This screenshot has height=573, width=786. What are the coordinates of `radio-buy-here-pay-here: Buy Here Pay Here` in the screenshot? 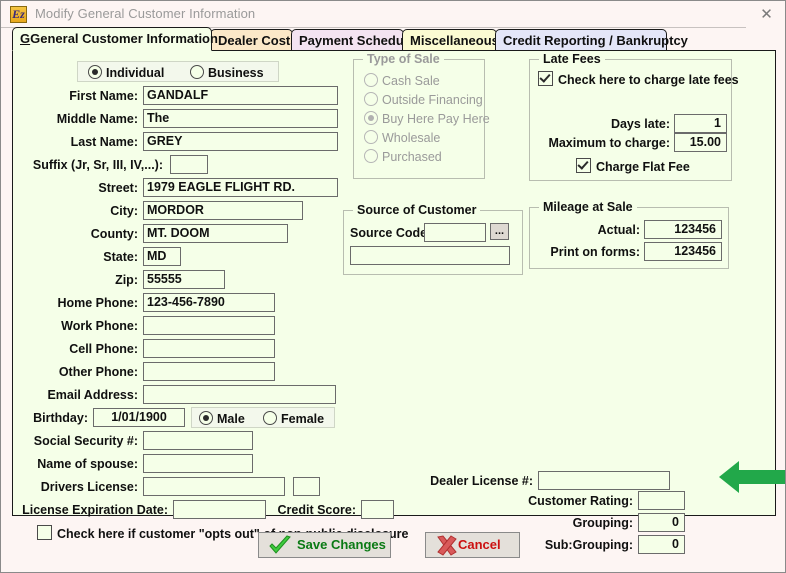 It's located at (427, 118).